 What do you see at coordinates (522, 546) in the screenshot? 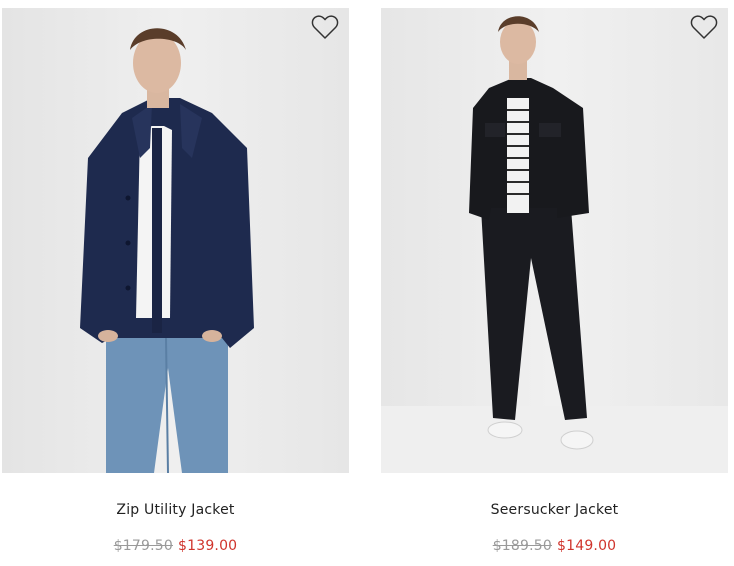
I see `original-price: $189.50` at bounding box center [522, 546].